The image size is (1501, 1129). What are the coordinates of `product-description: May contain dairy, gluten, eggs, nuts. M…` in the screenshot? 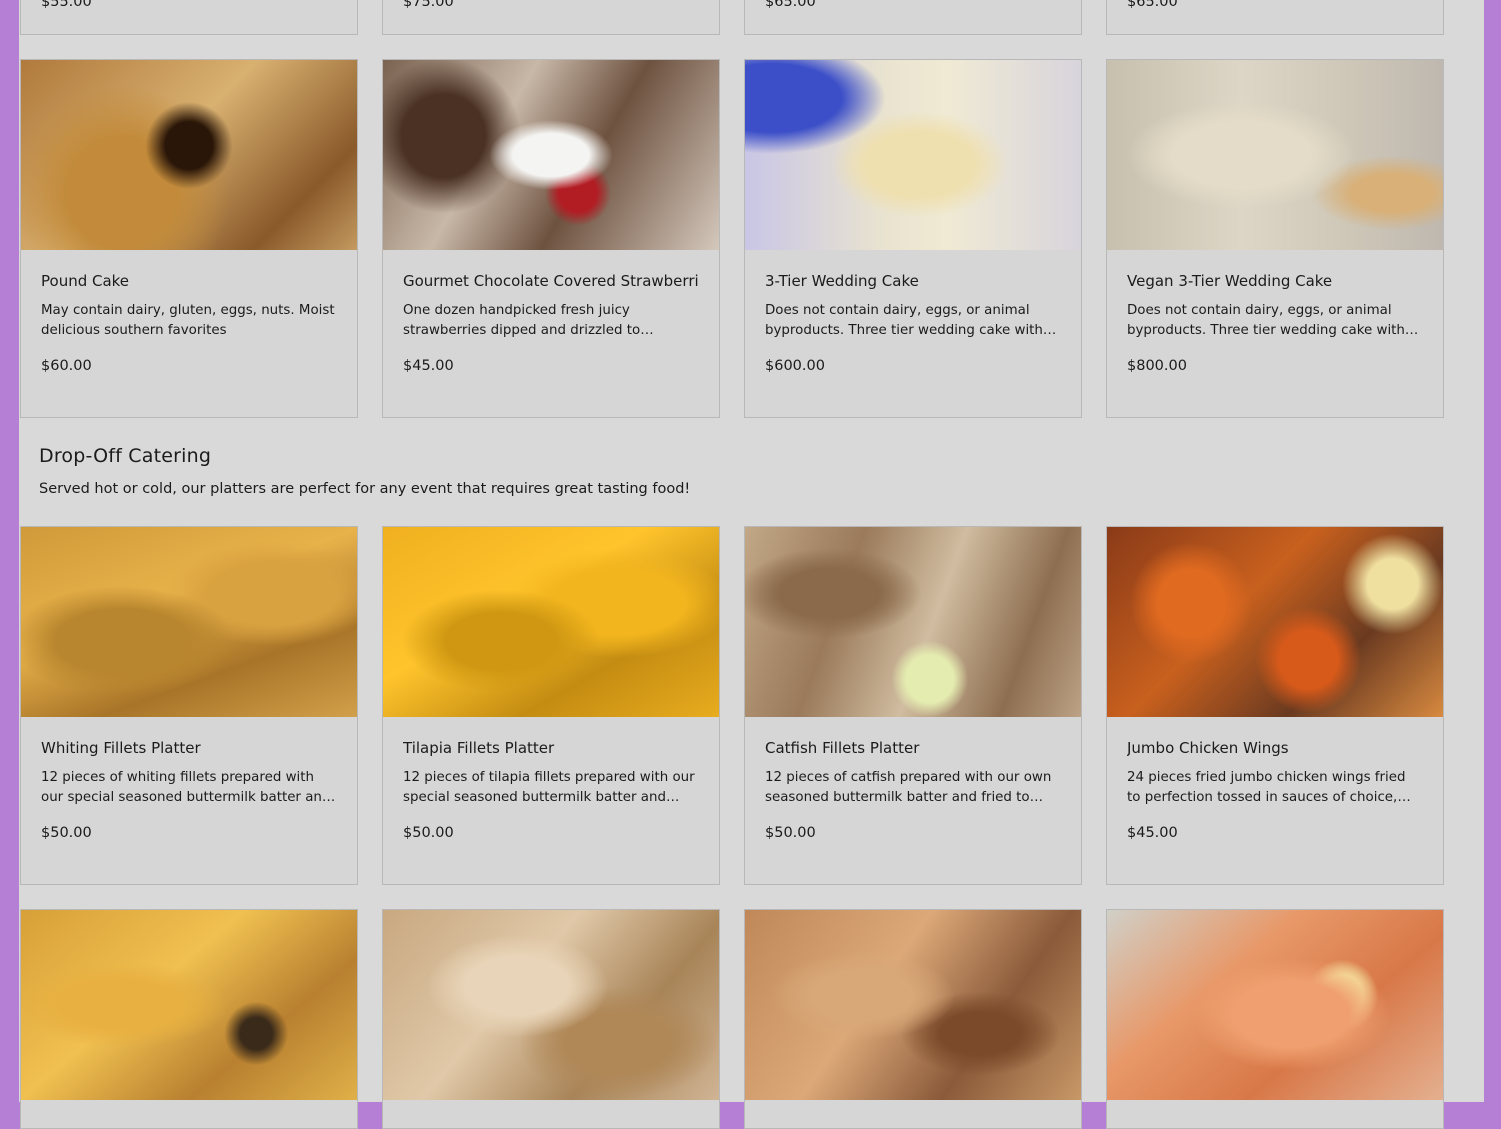 It's located at (188, 320).